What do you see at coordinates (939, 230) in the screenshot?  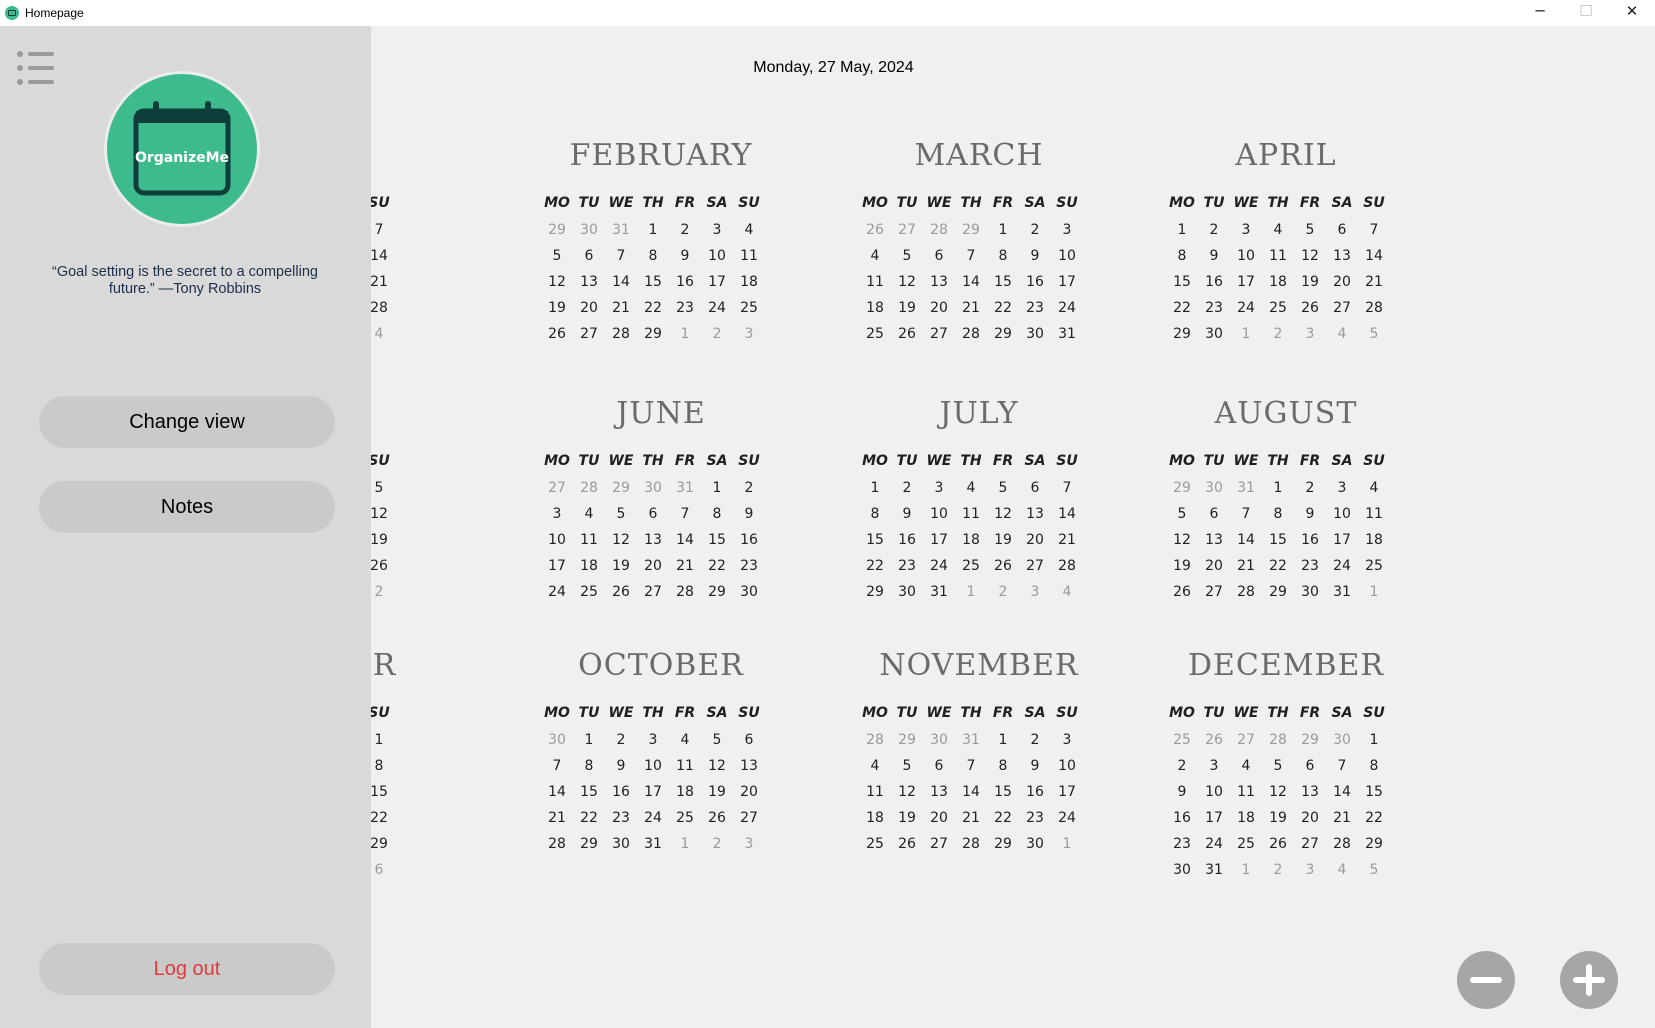 I see `day-cell-outside: 28` at bounding box center [939, 230].